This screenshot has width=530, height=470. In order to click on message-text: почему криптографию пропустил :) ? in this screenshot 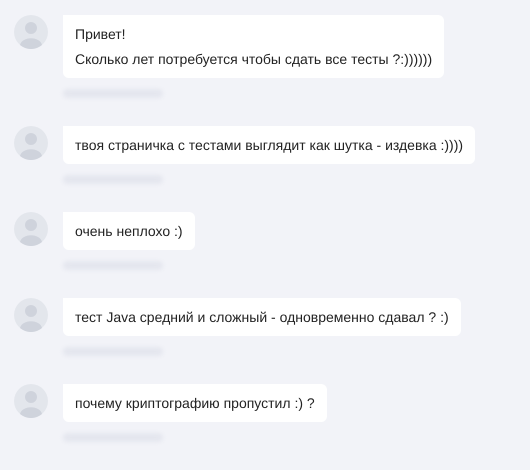, I will do `click(195, 403)`.